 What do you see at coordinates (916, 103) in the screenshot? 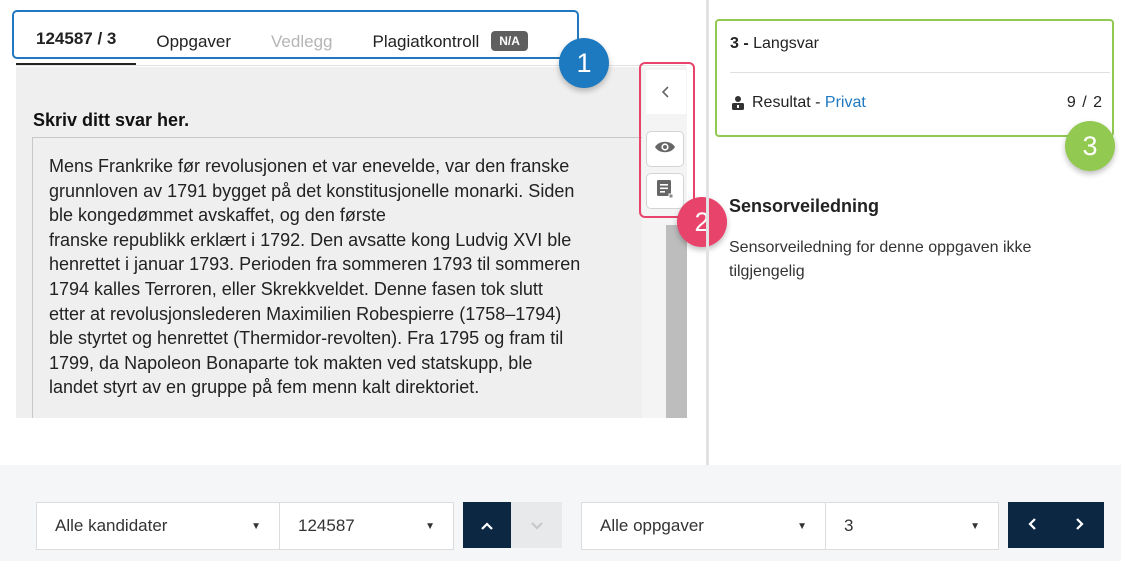
I see `result-row: Resultat - Privat 9 / 2` at bounding box center [916, 103].